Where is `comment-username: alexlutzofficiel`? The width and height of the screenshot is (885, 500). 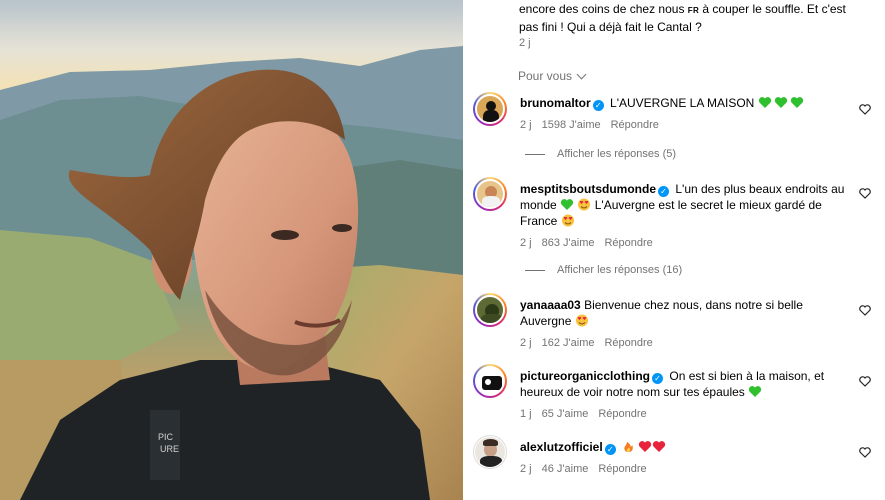 comment-username: alexlutzofficiel is located at coordinates (561, 447).